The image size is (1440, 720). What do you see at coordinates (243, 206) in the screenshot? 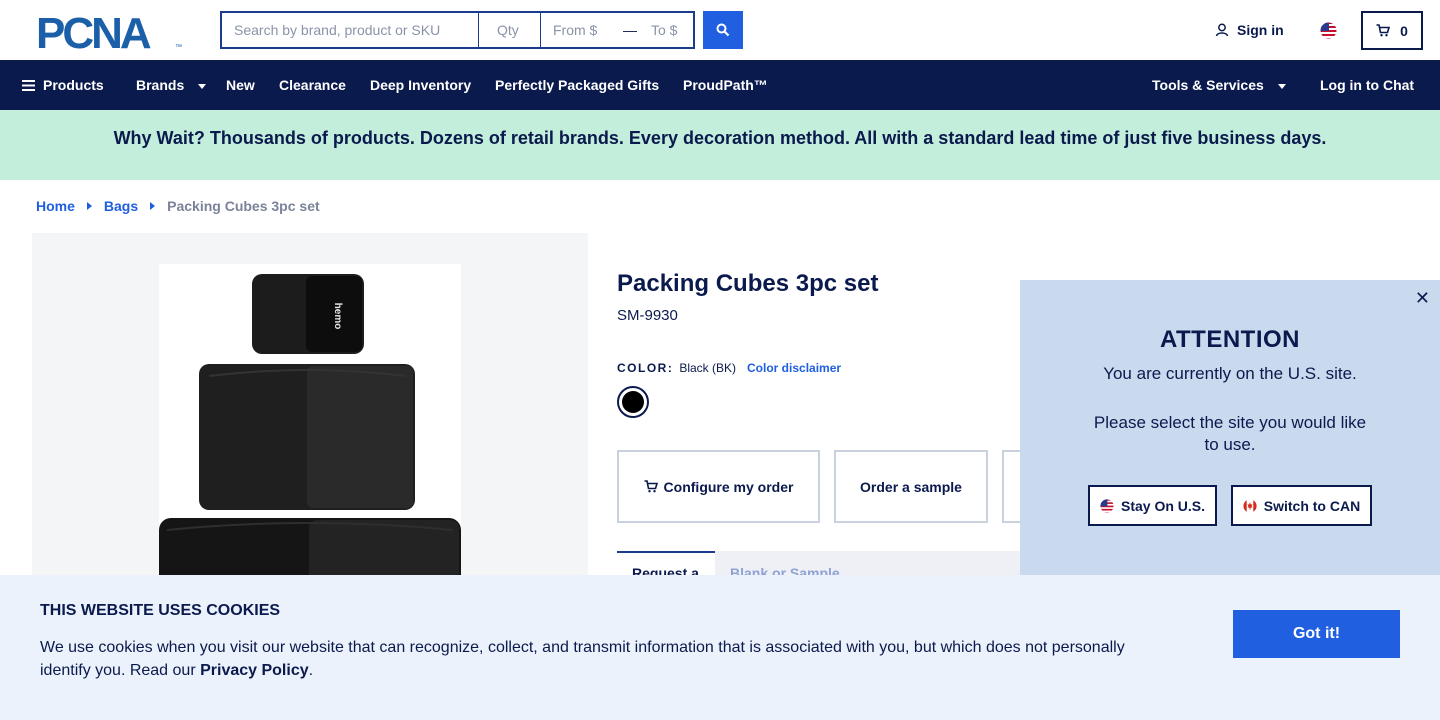
I see `breadcrumb-current: Packing Cubes 3pc set` at bounding box center [243, 206].